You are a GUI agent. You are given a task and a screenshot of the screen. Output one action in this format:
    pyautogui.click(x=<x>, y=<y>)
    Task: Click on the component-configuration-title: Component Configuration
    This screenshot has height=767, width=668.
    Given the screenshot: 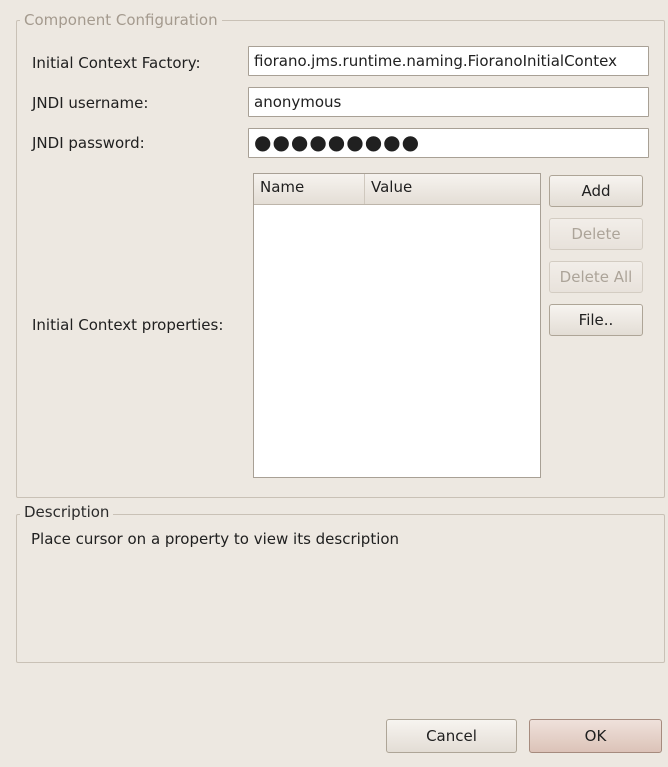 What is the action you would take?
    pyautogui.click(x=121, y=20)
    